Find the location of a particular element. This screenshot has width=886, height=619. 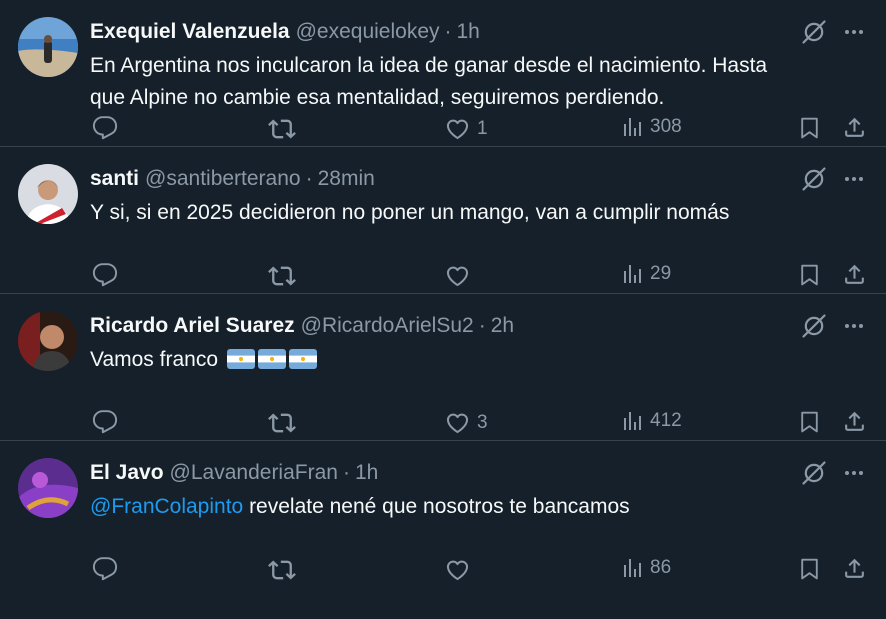

display-name: Exequiel Valenzuela is located at coordinates (190, 31).